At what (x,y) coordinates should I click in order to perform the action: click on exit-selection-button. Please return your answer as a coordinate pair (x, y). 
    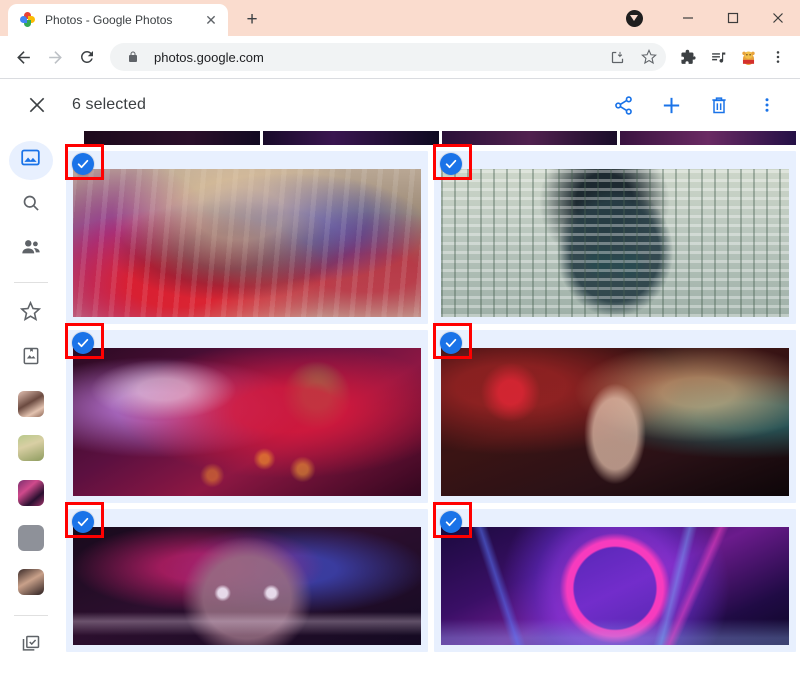
    Looking at the image, I should click on (37, 105).